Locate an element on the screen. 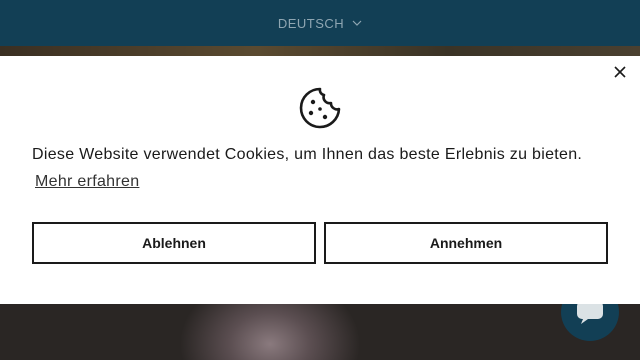  learn-more-link: Mehr erfahren is located at coordinates (87, 182).